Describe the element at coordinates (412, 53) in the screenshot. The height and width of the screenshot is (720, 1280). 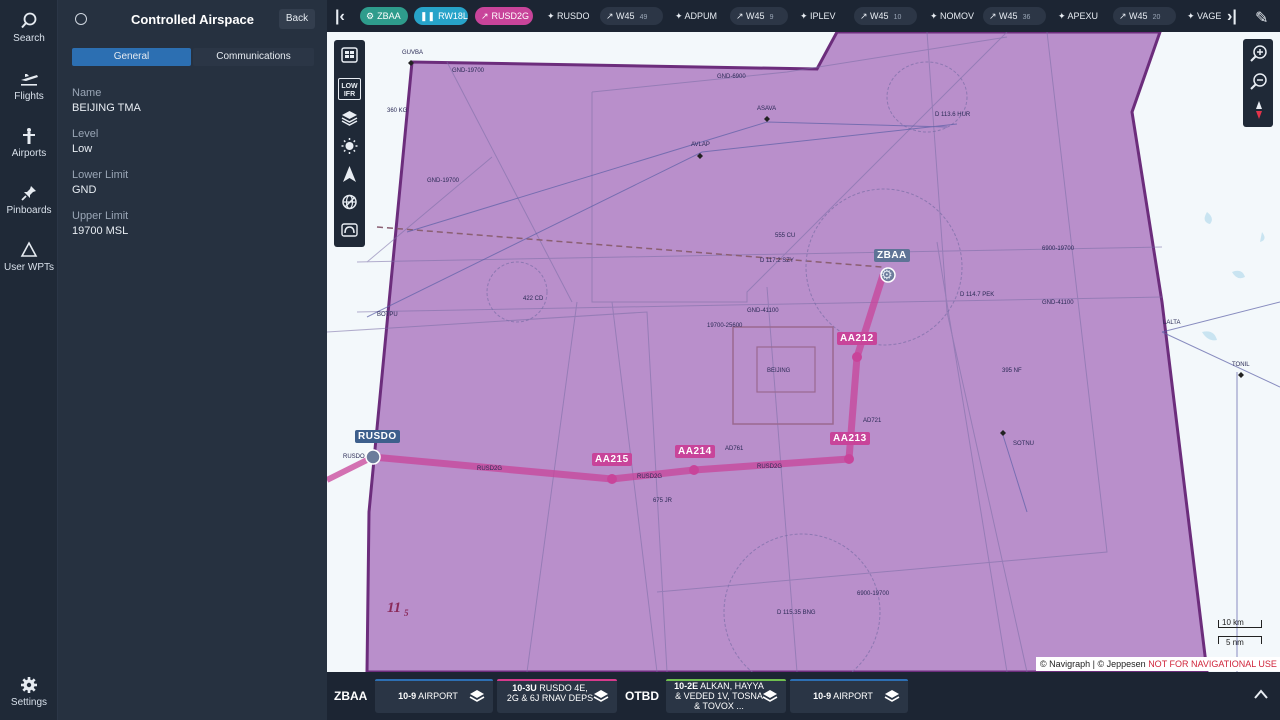
I see `label-guvba: GUVBA` at that location.